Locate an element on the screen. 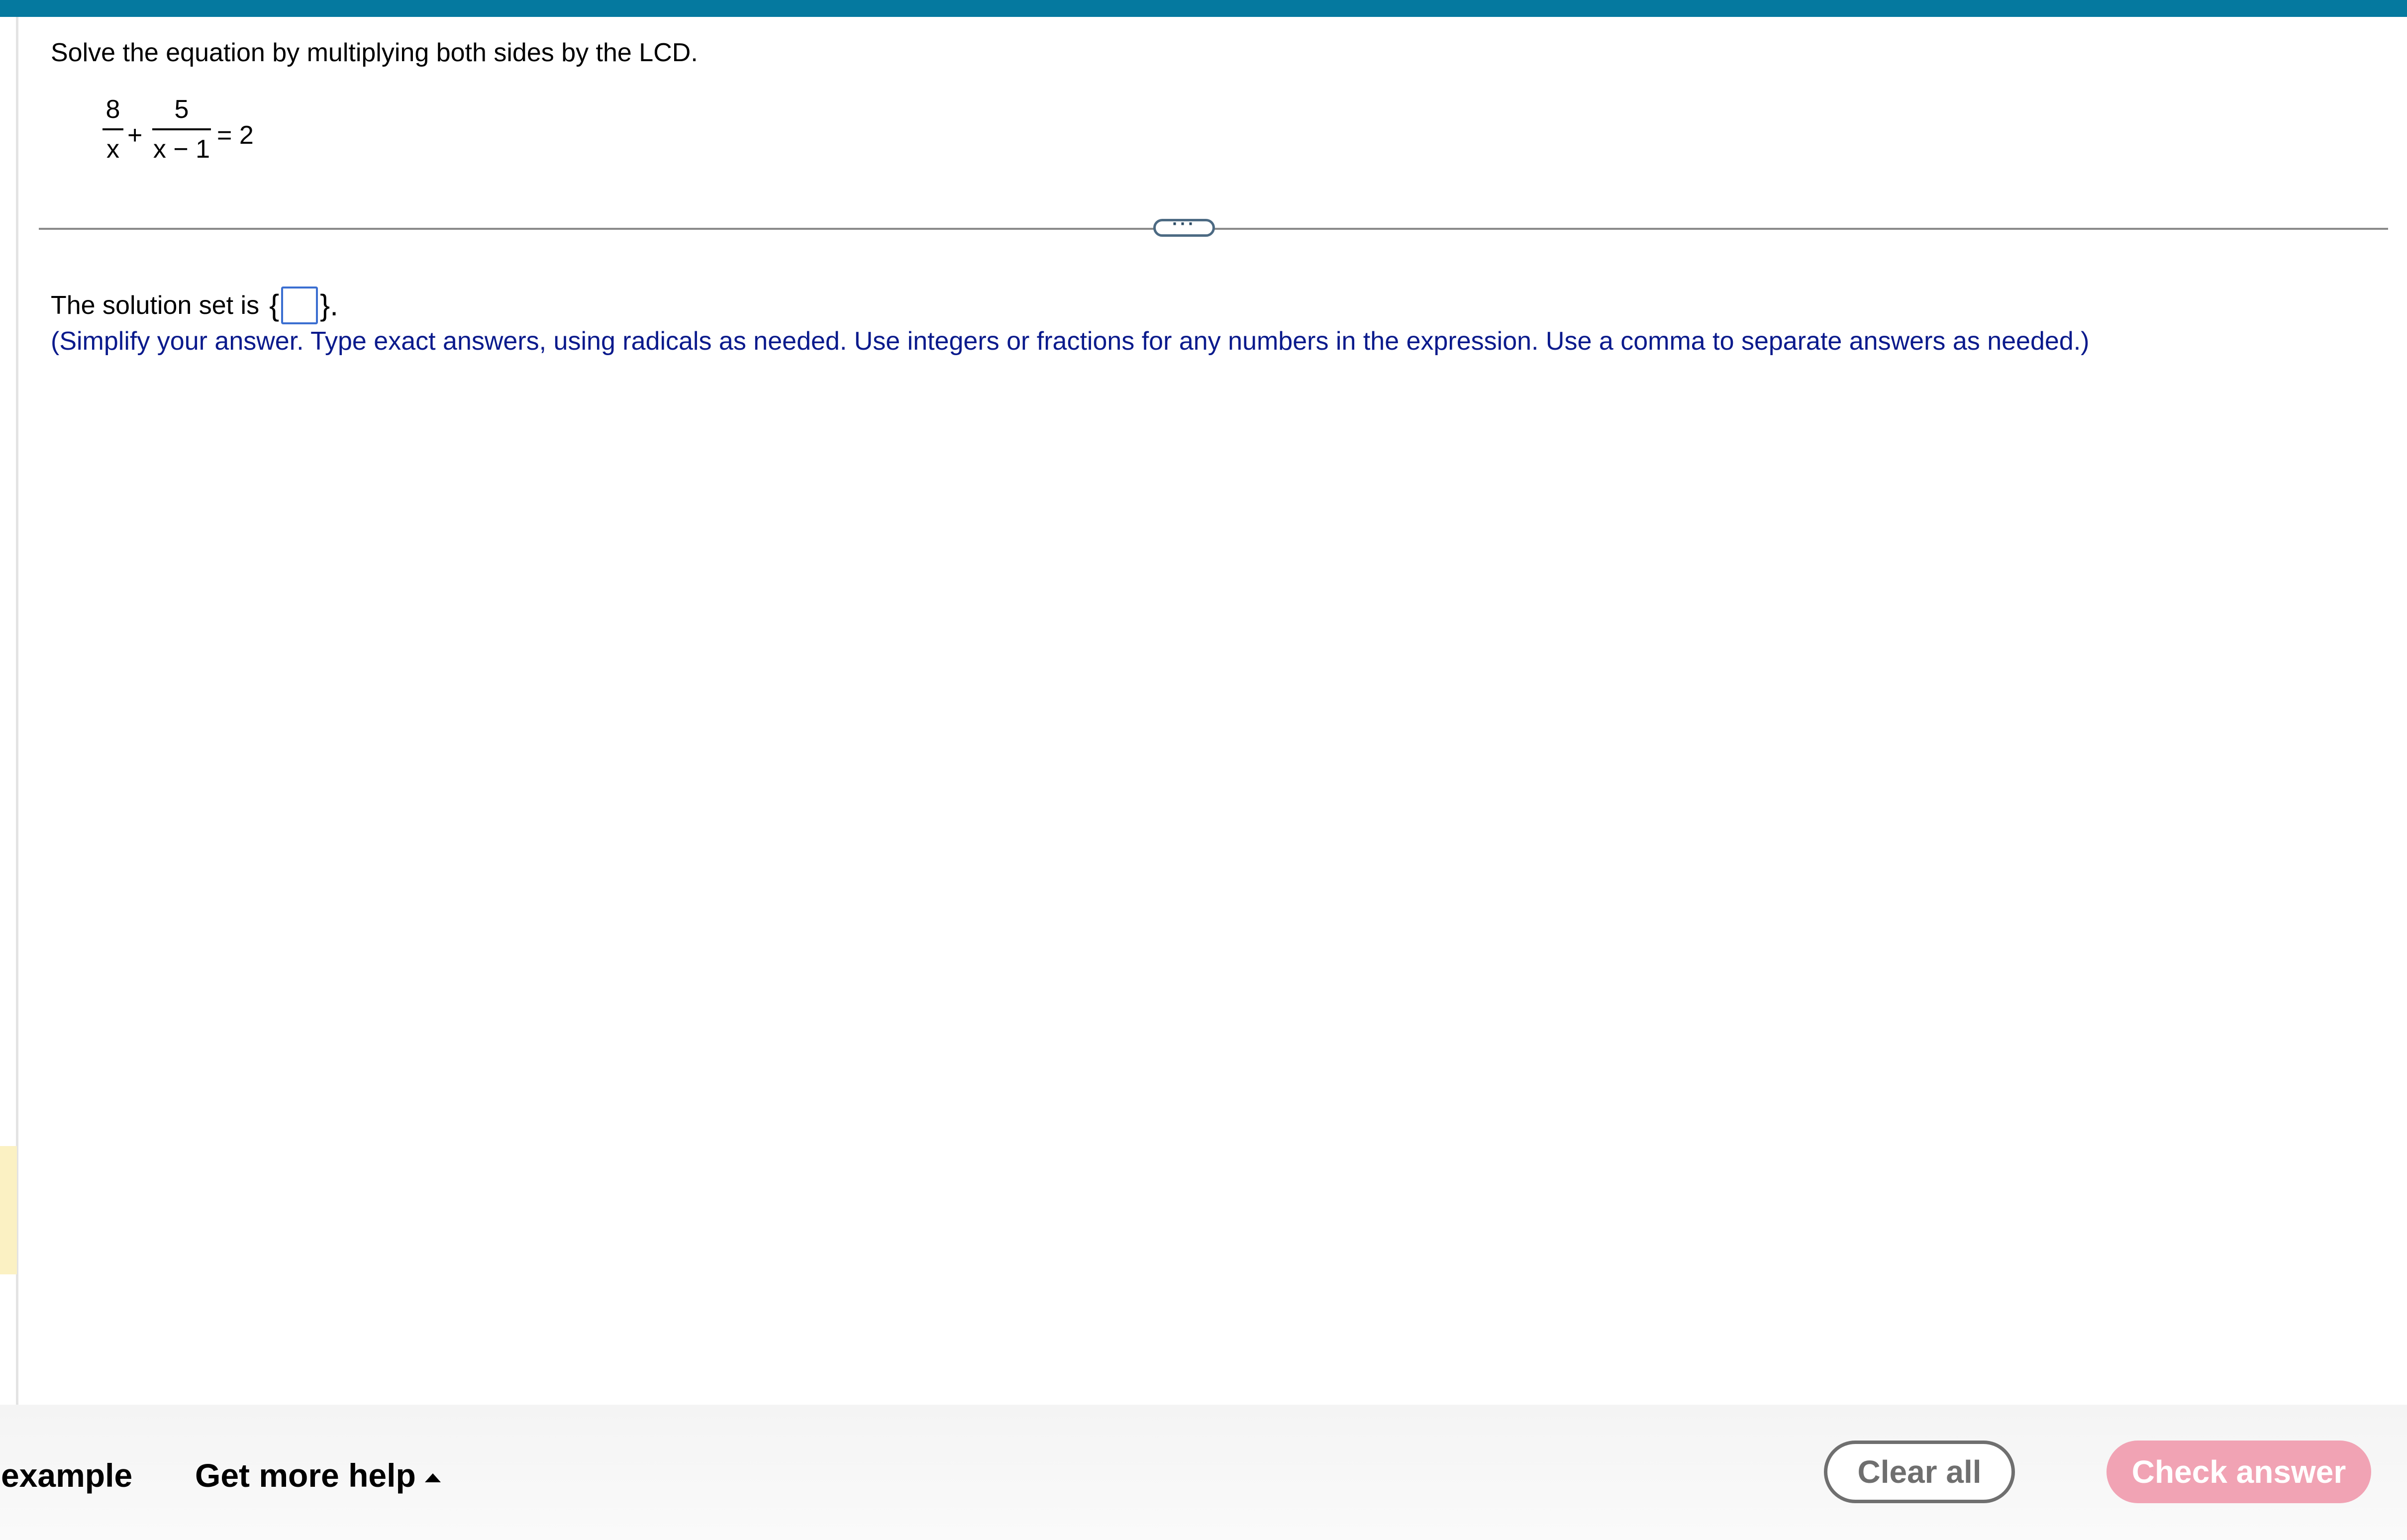 The height and width of the screenshot is (1540, 2407). expand-button: ··· is located at coordinates (1184, 225).